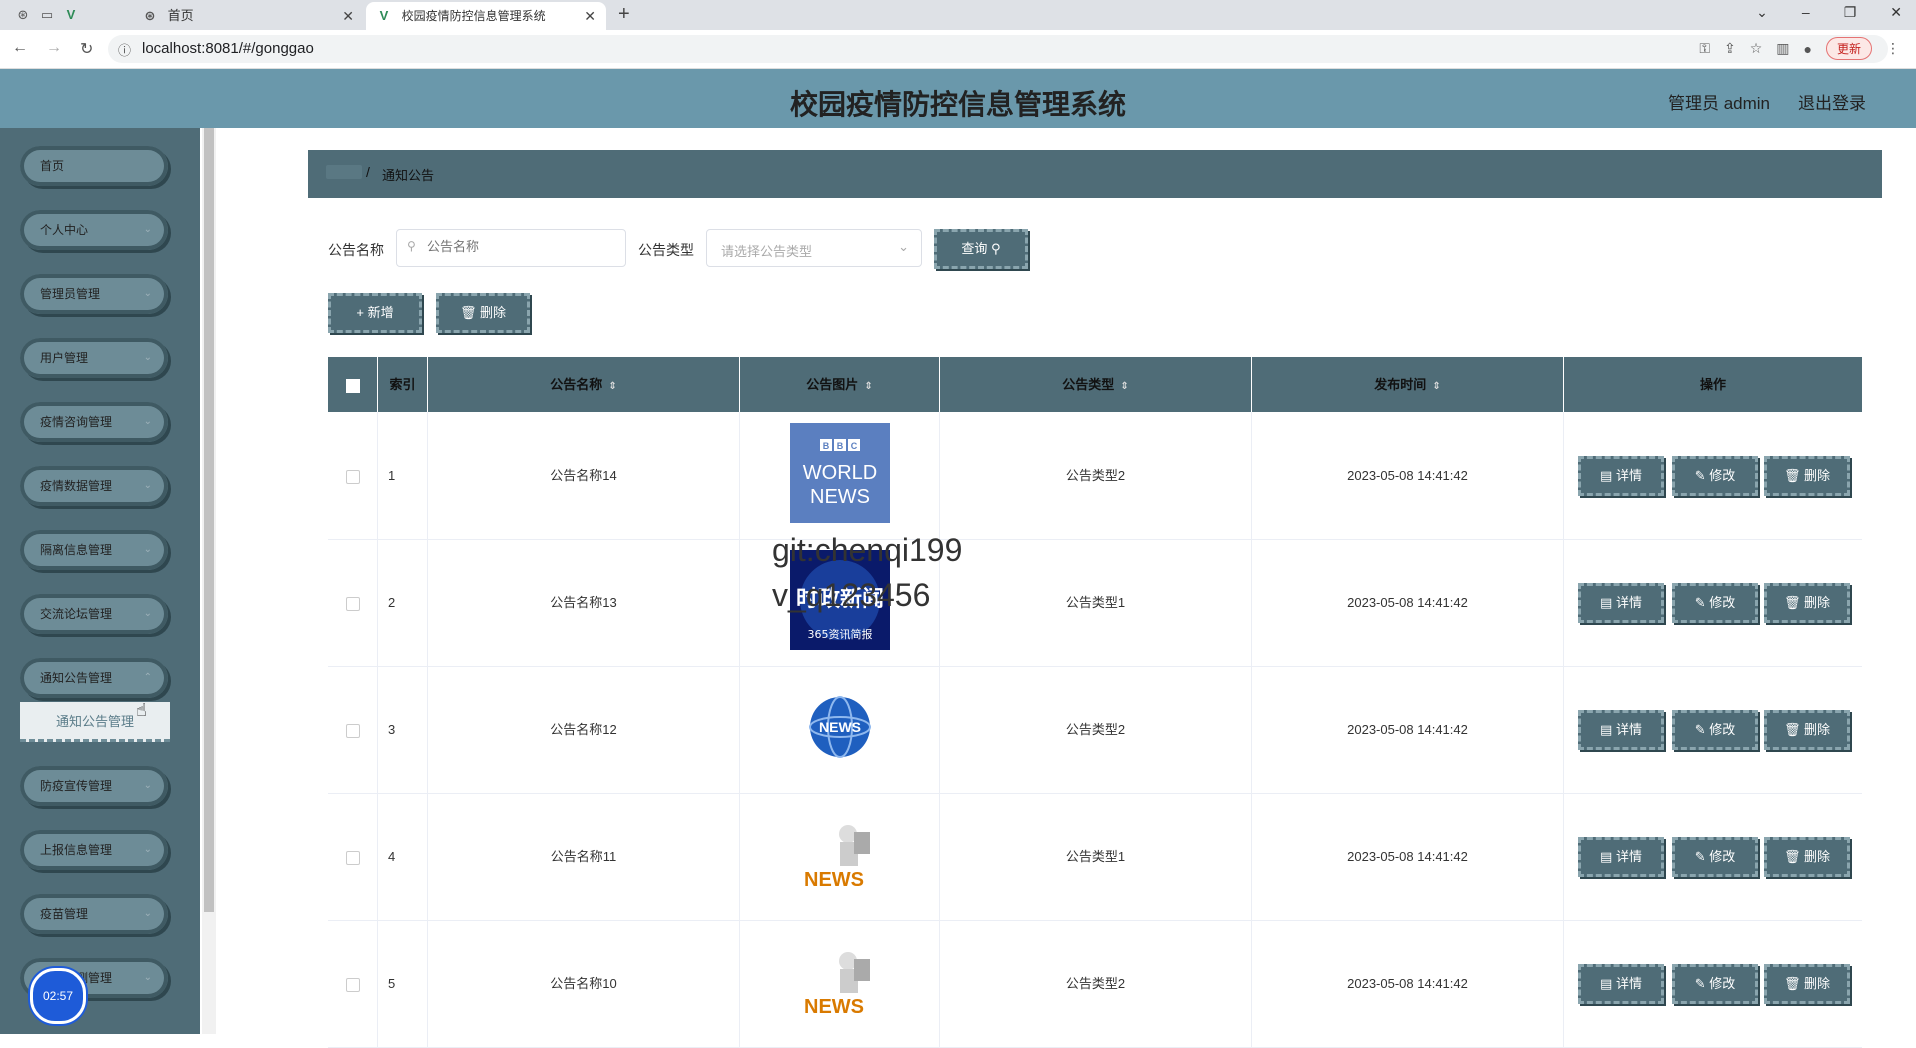  What do you see at coordinates (1799, 48) in the screenshot?
I see `toolbar-icons: ⚿ ⇪ ☆ ▥ ● 更新 ⋮` at bounding box center [1799, 48].